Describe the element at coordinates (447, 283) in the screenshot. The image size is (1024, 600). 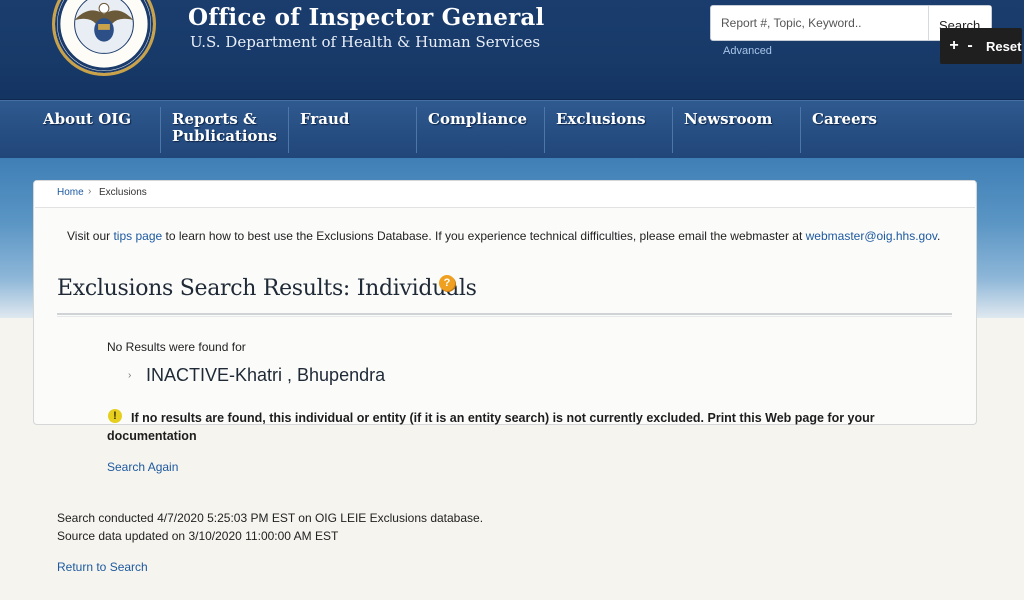
I see `help-icon: ?` at that location.